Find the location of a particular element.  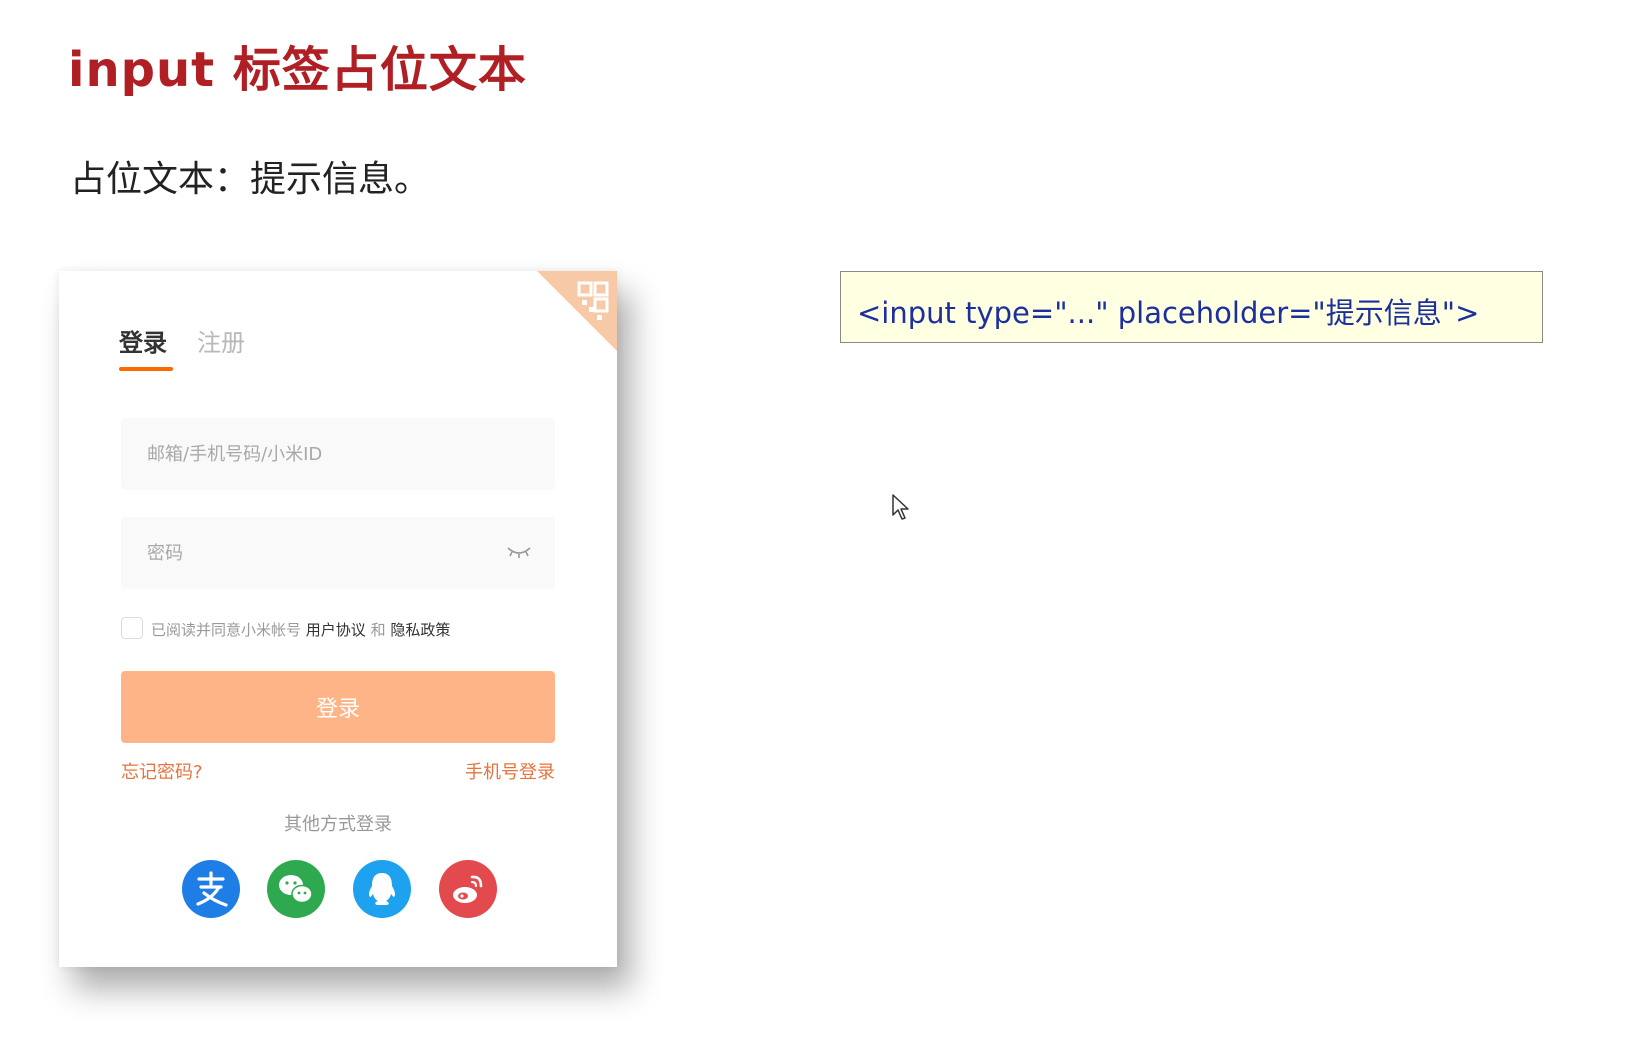

agreement-text: 已阅读并同意小米帐号 用户协议 和 隐私政策 is located at coordinates (300, 629).